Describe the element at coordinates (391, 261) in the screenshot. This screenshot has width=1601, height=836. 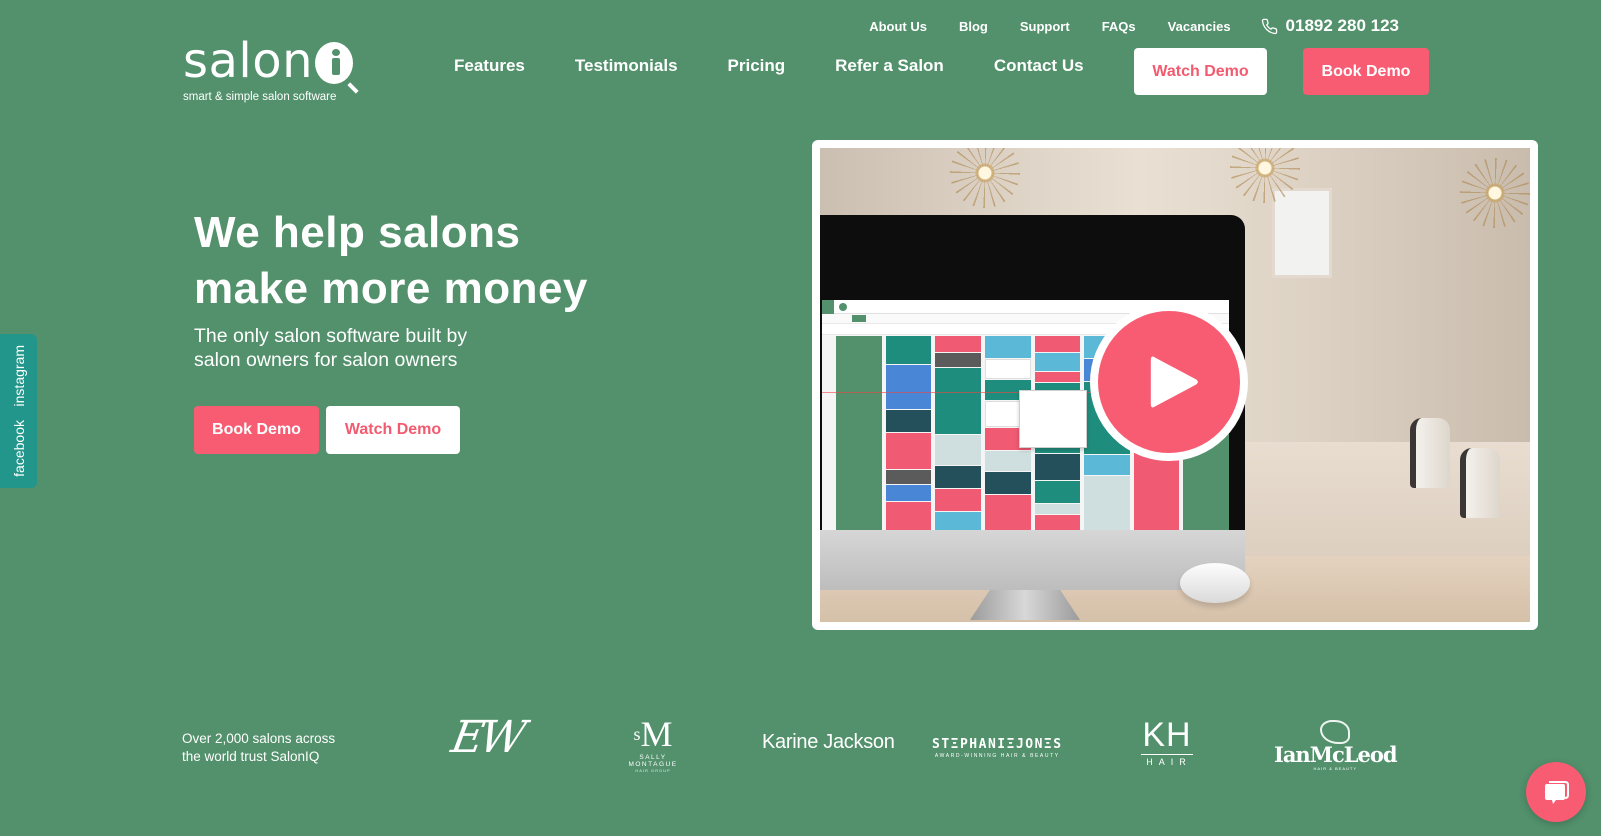
I see `hero-title: We help salons make more money` at that location.